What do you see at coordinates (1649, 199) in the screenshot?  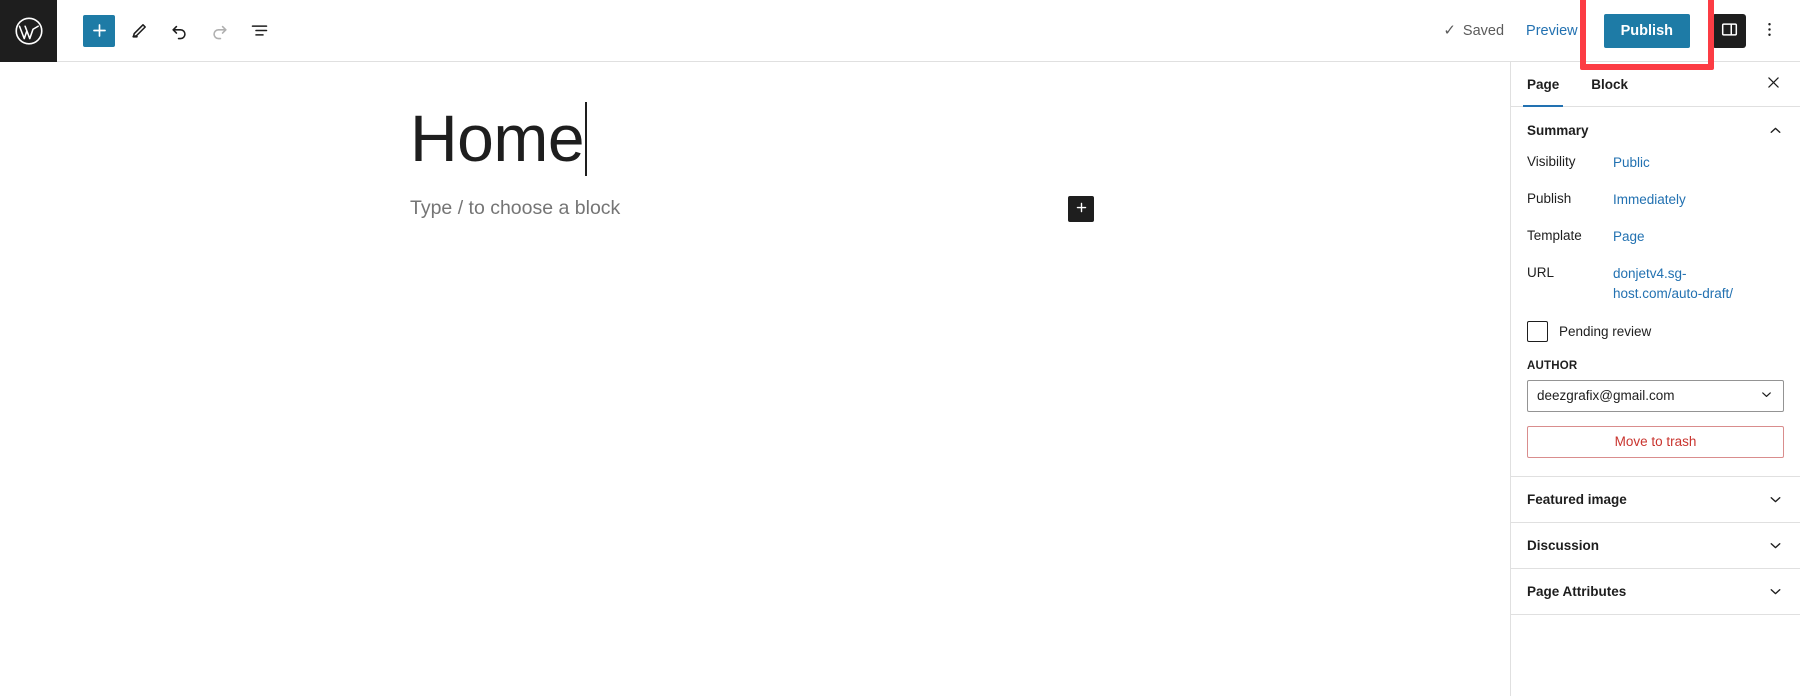 I see `publish-value-button: Immediately` at bounding box center [1649, 199].